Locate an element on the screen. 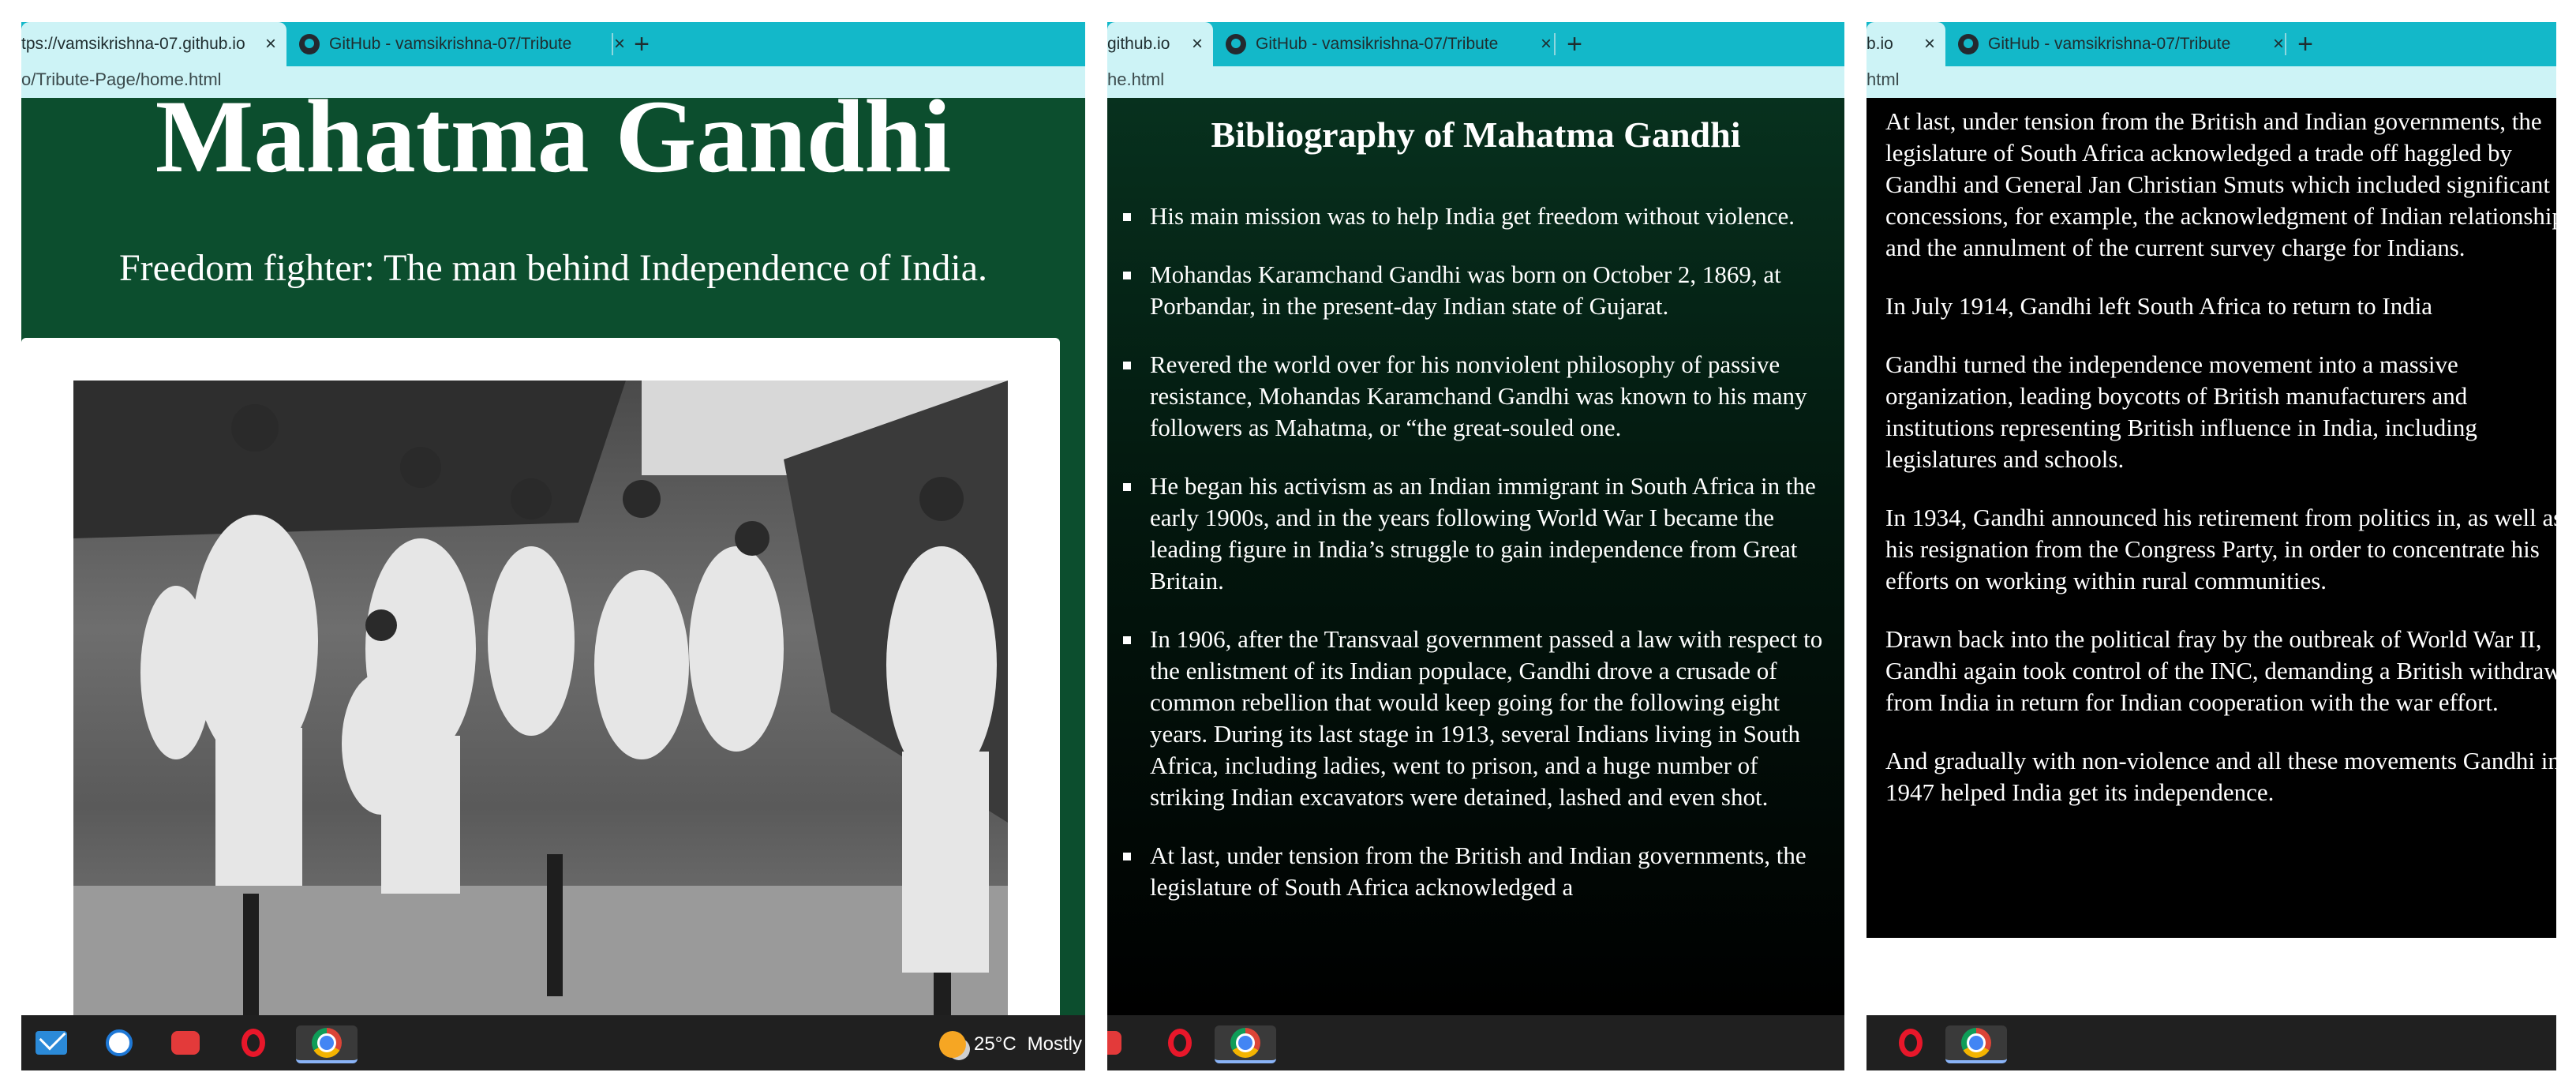 This screenshot has width=2576, height=1091. tab-tribute-page: github.io × is located at coordinates (1160, 44).